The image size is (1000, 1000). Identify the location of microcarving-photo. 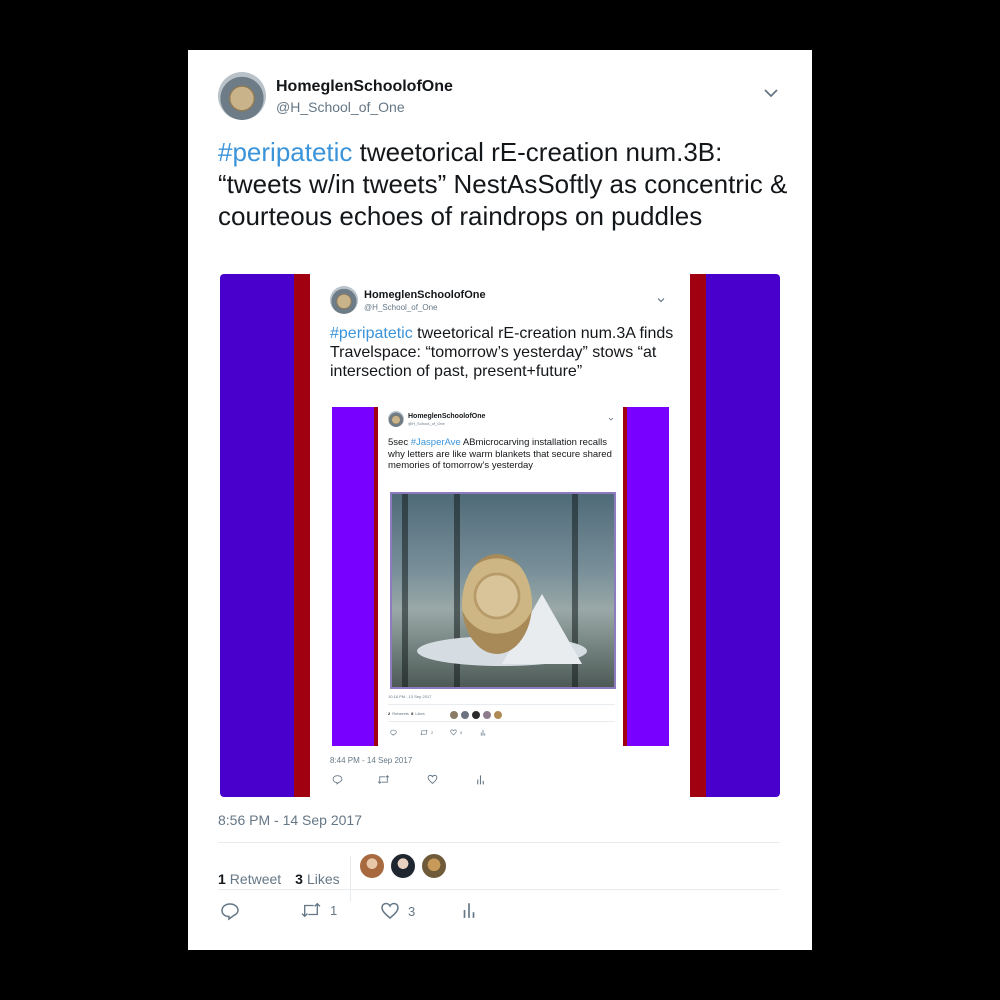
(503, 590).